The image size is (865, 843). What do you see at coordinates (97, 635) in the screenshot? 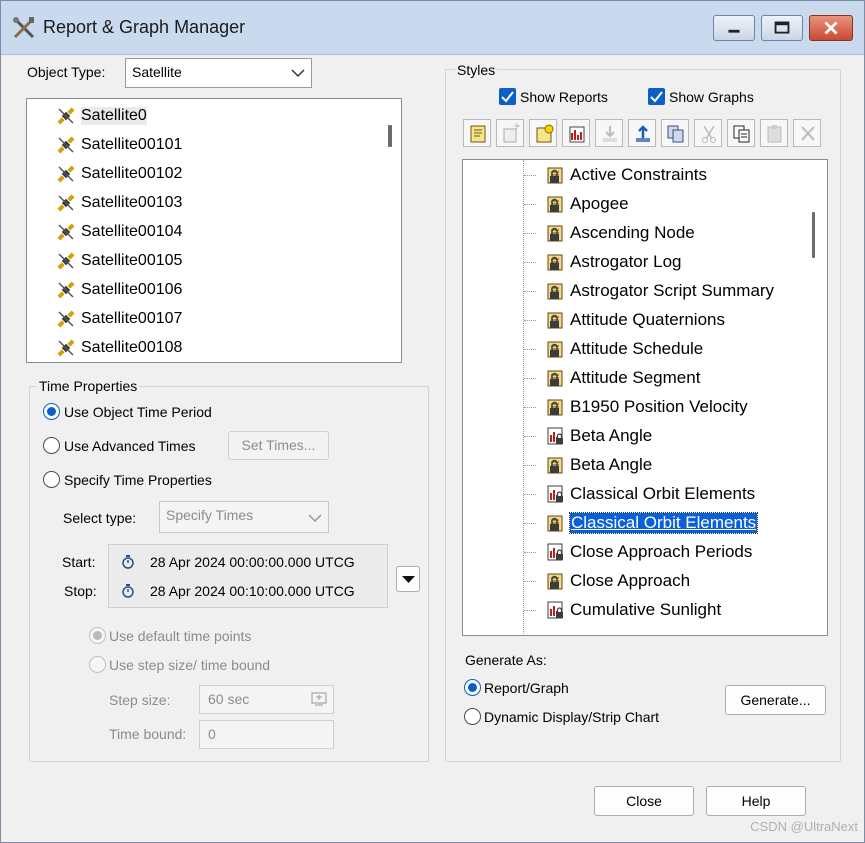
I see `use-default-time-points-radio` at bounding box center [97, 635].